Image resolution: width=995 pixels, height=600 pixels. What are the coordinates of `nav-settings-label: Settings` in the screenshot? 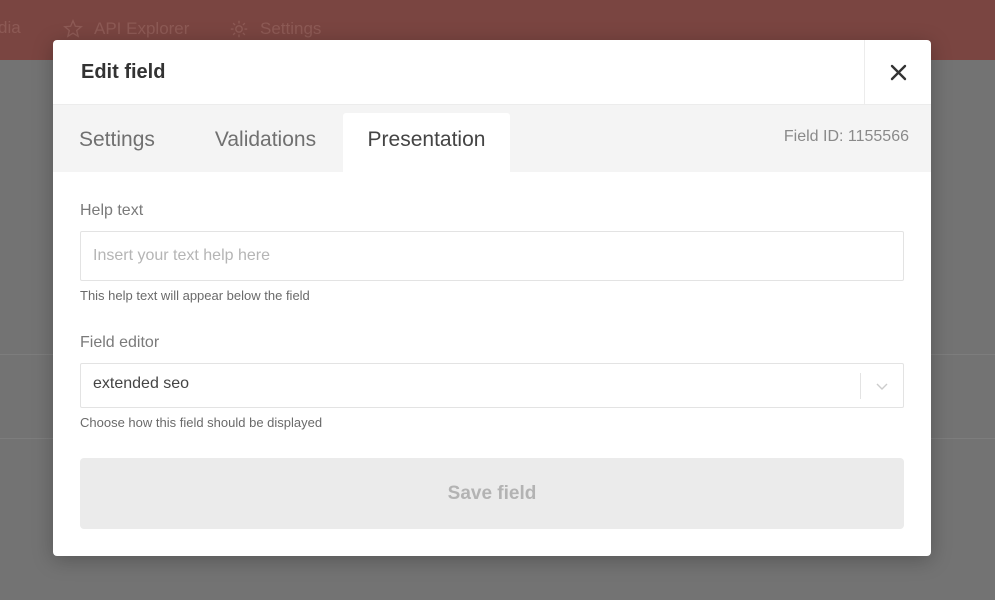 It's located at (291, 28).